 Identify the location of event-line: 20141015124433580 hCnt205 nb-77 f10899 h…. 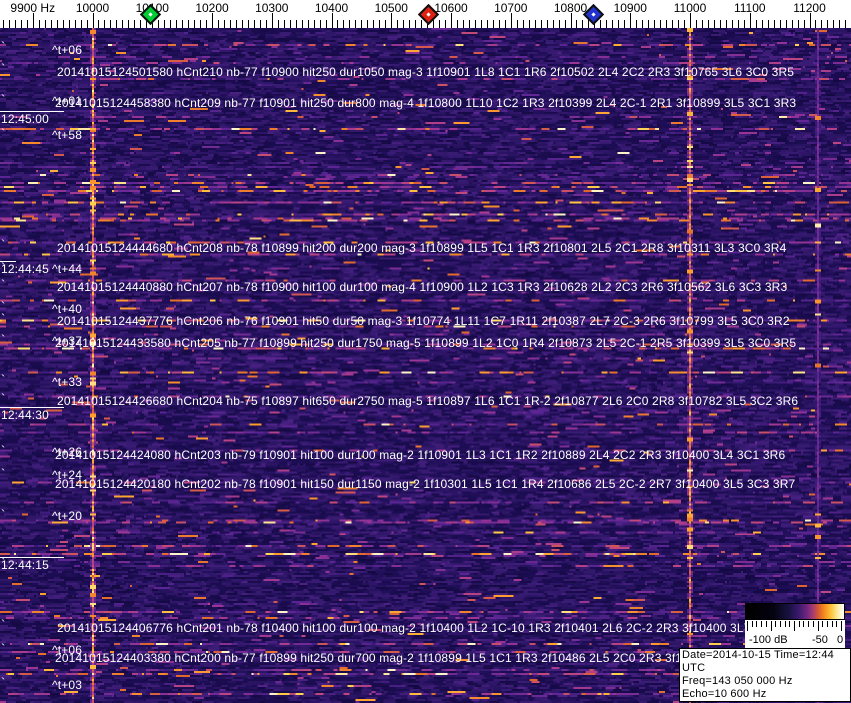
(426, 343).